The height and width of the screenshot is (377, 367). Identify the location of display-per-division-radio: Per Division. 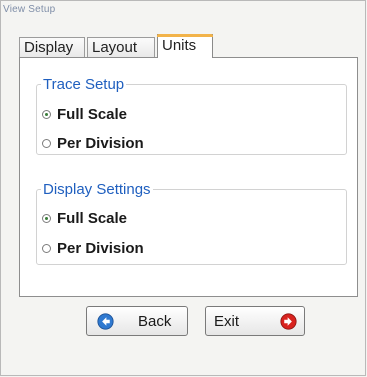
(93, 249).